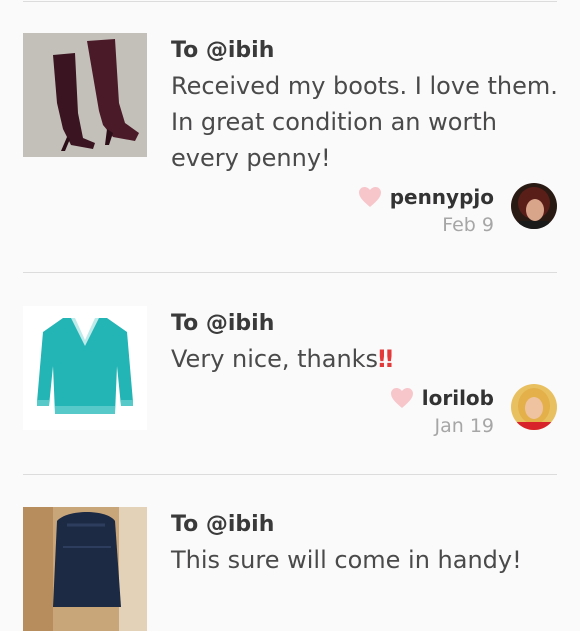 Image resolution: width=580 pixels, height=631 pixels. Describe the element at coordinates (534, 206) in the screenshot. I see `avatar-pennypjo` at that location.